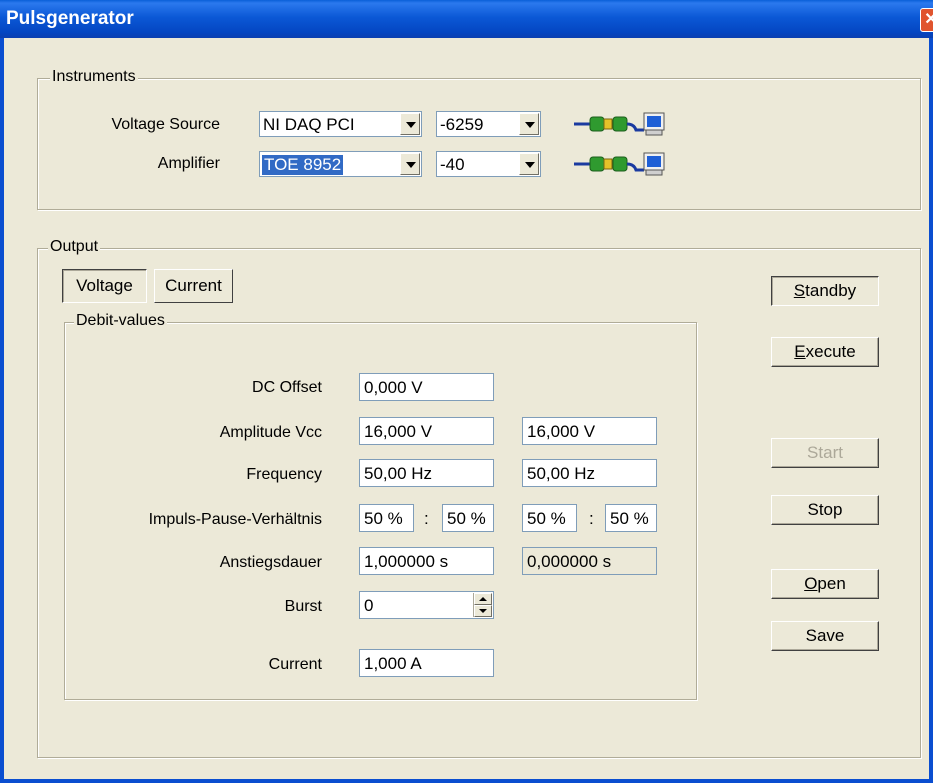  I want to click on dc-offset-field: 0,000 V, so click(426, 387).